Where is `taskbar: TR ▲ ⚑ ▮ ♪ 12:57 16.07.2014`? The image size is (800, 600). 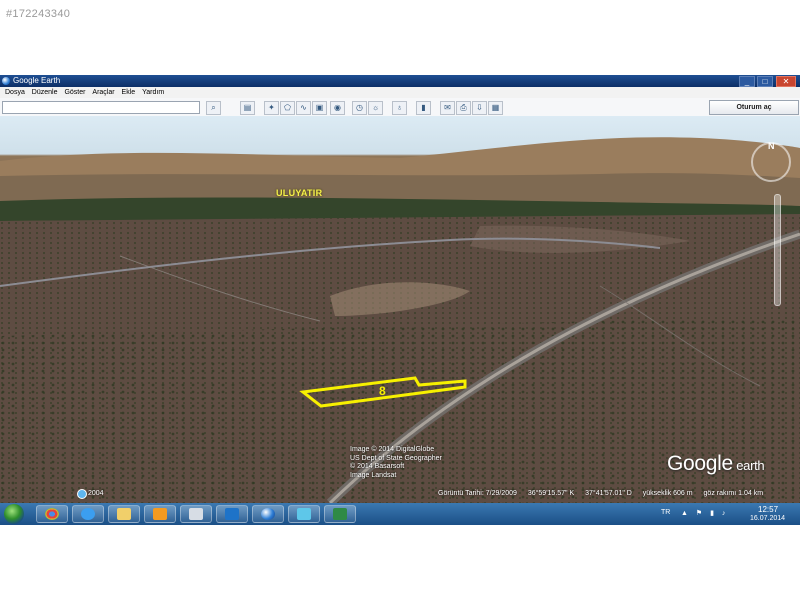
taskbar: TR ▲ ⚑ ▮ ♪ 12:57 16.07.2014 is located at coordinates (400, 514).